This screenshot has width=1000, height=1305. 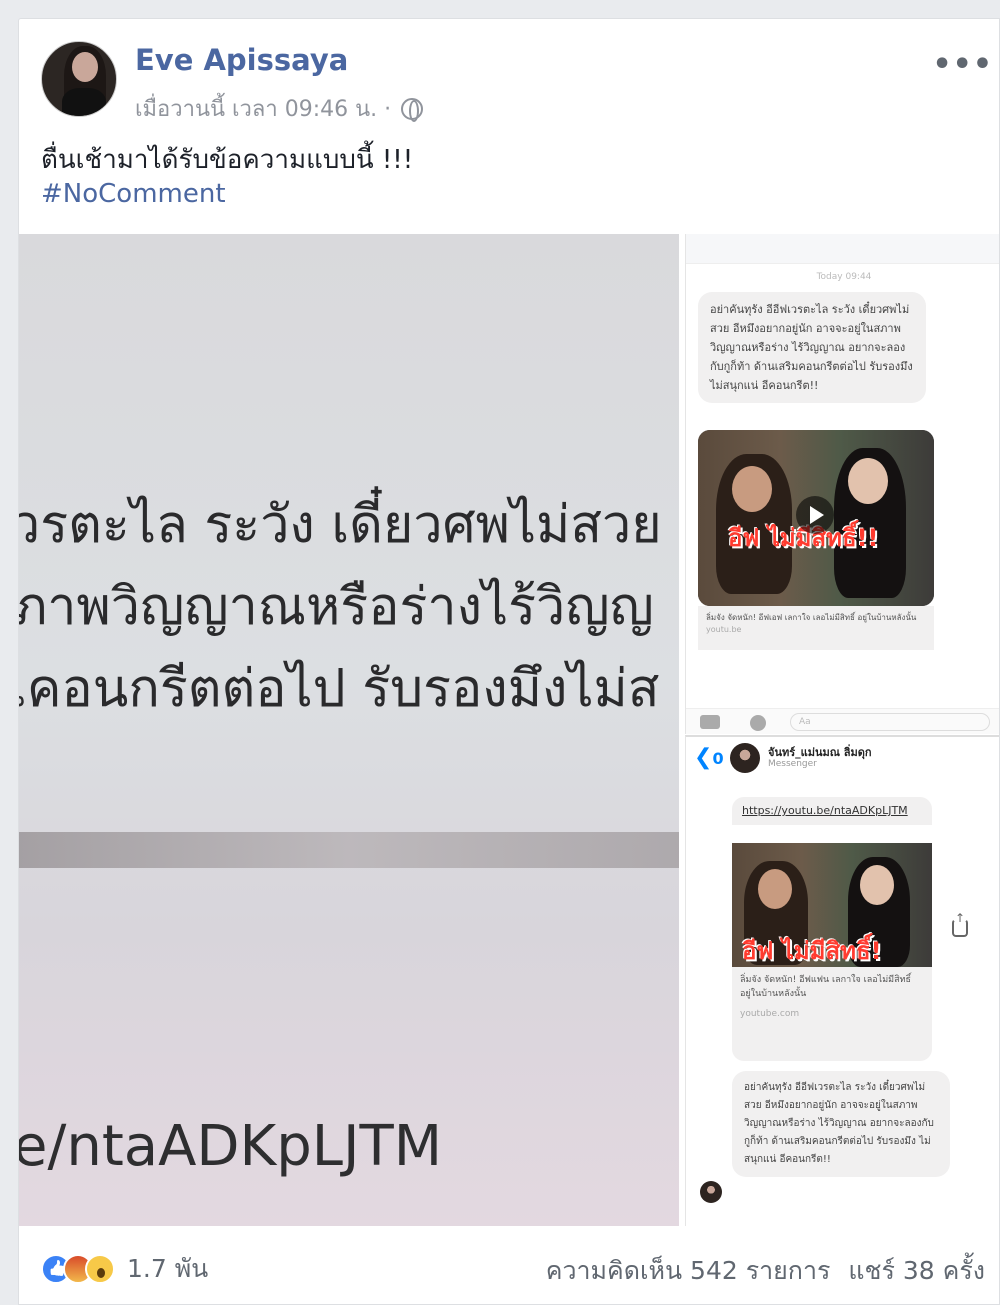 I want to click on photo-text-line: เคอนกรีตต่อไป รับรองมึงไม่ส, so click(x=339, y=689).